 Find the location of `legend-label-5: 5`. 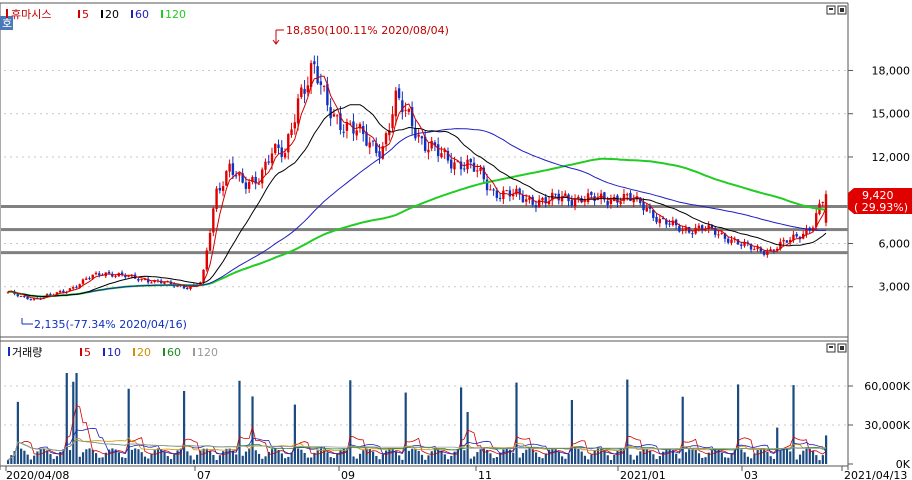

legend-label-5: 5 is located at coordinates (85, 14).